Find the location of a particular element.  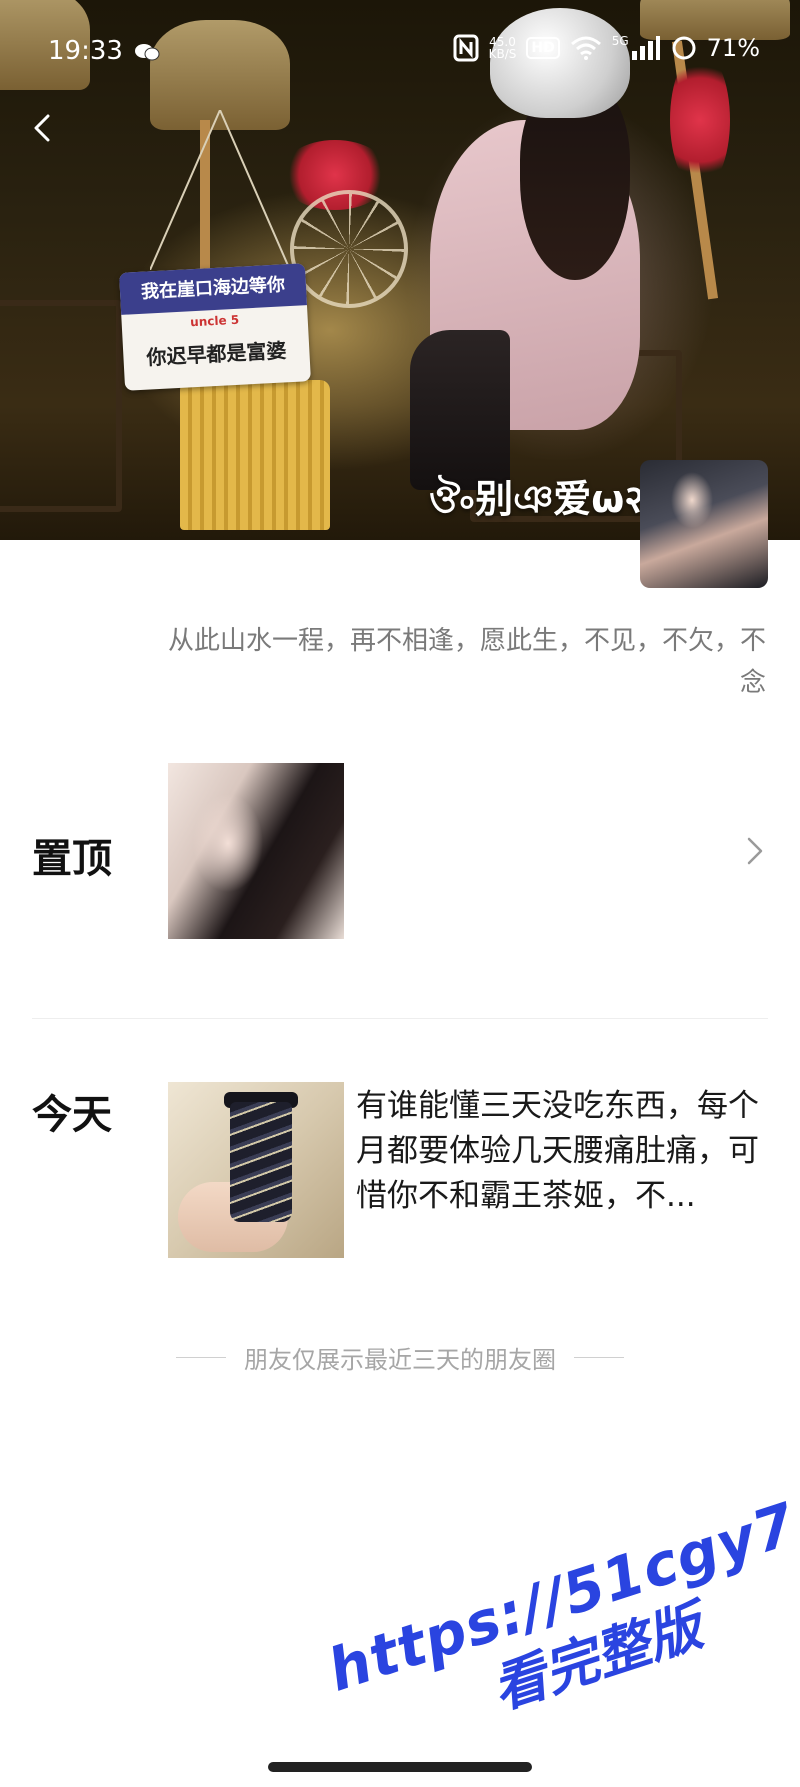

back-button is located at coordinates (44, 128).